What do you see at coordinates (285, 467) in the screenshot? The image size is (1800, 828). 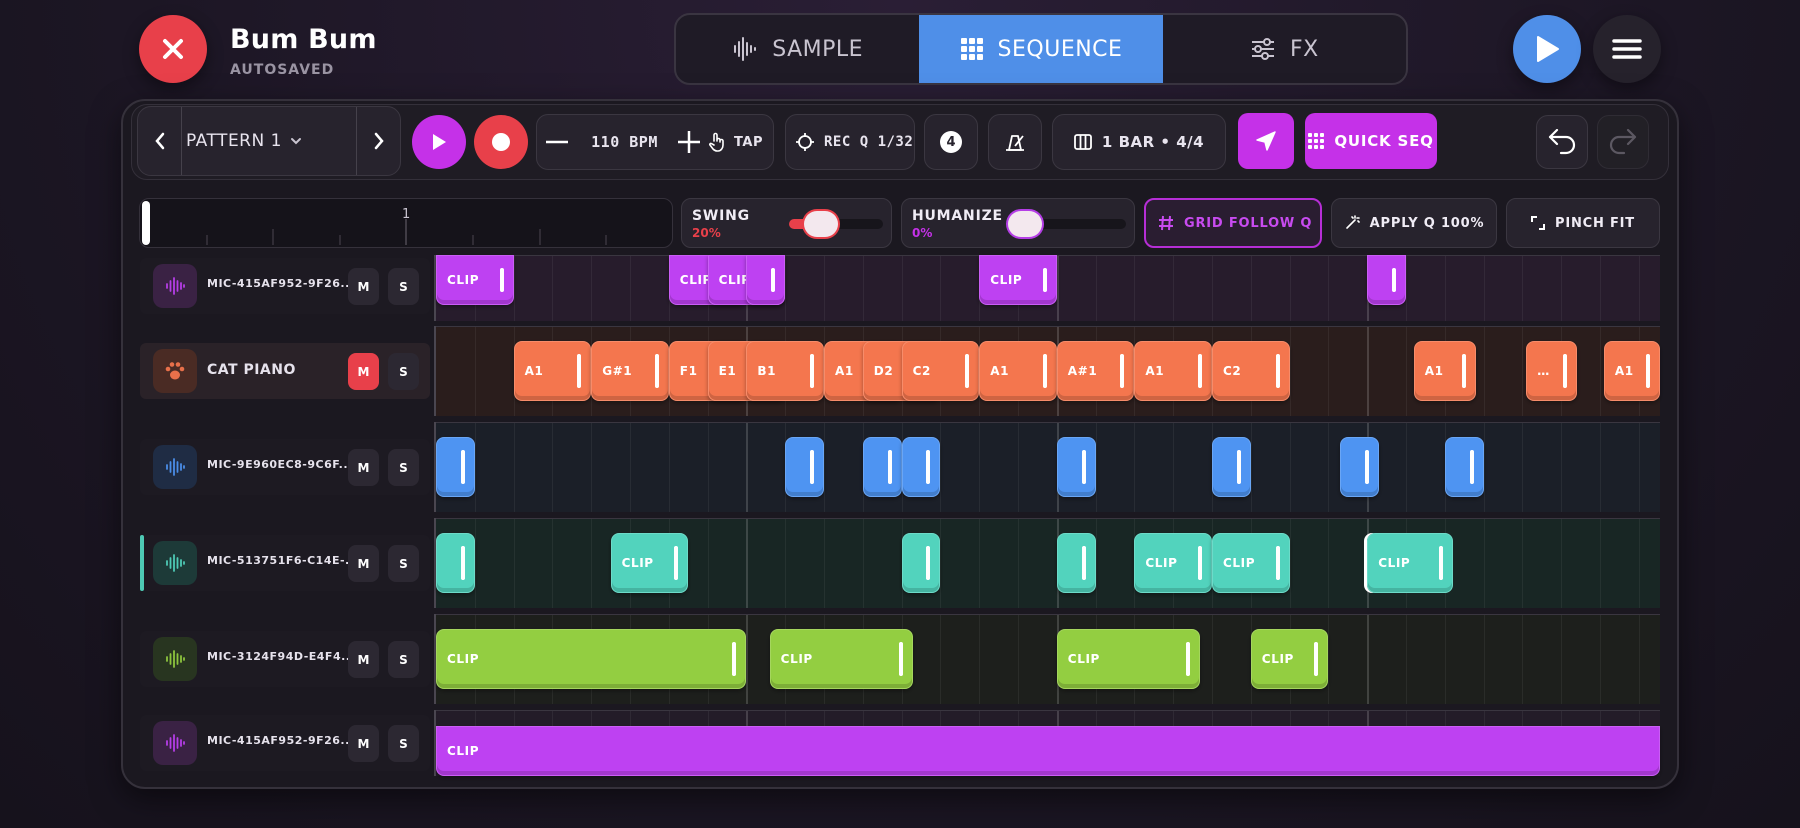 I see `track-header: MIC-9E960EC8-9C6F... M S` at bounding box center [285, 467].